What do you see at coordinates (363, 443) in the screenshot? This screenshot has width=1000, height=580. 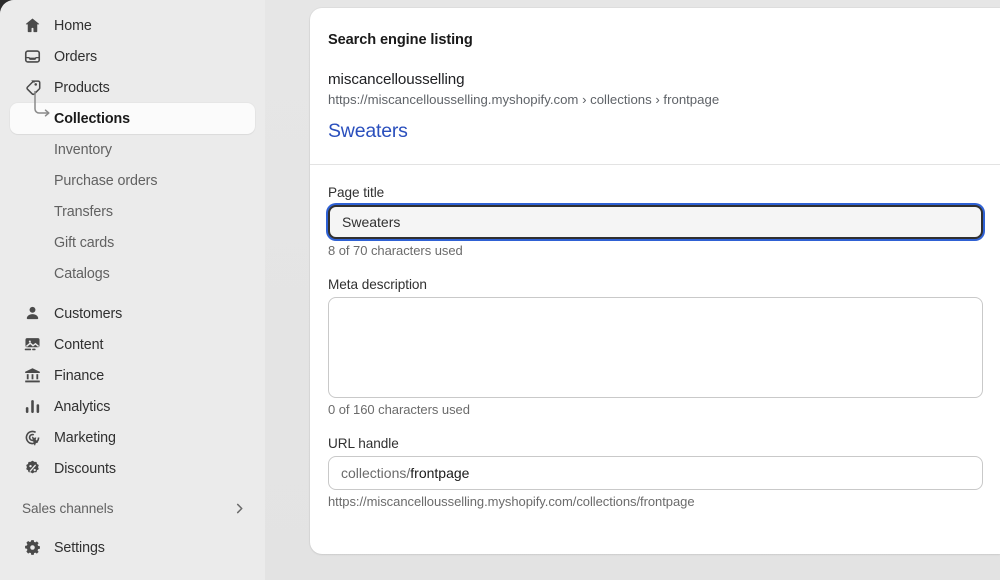 I see `url-handle-label: URL handle` at bounding box center [363, 443].